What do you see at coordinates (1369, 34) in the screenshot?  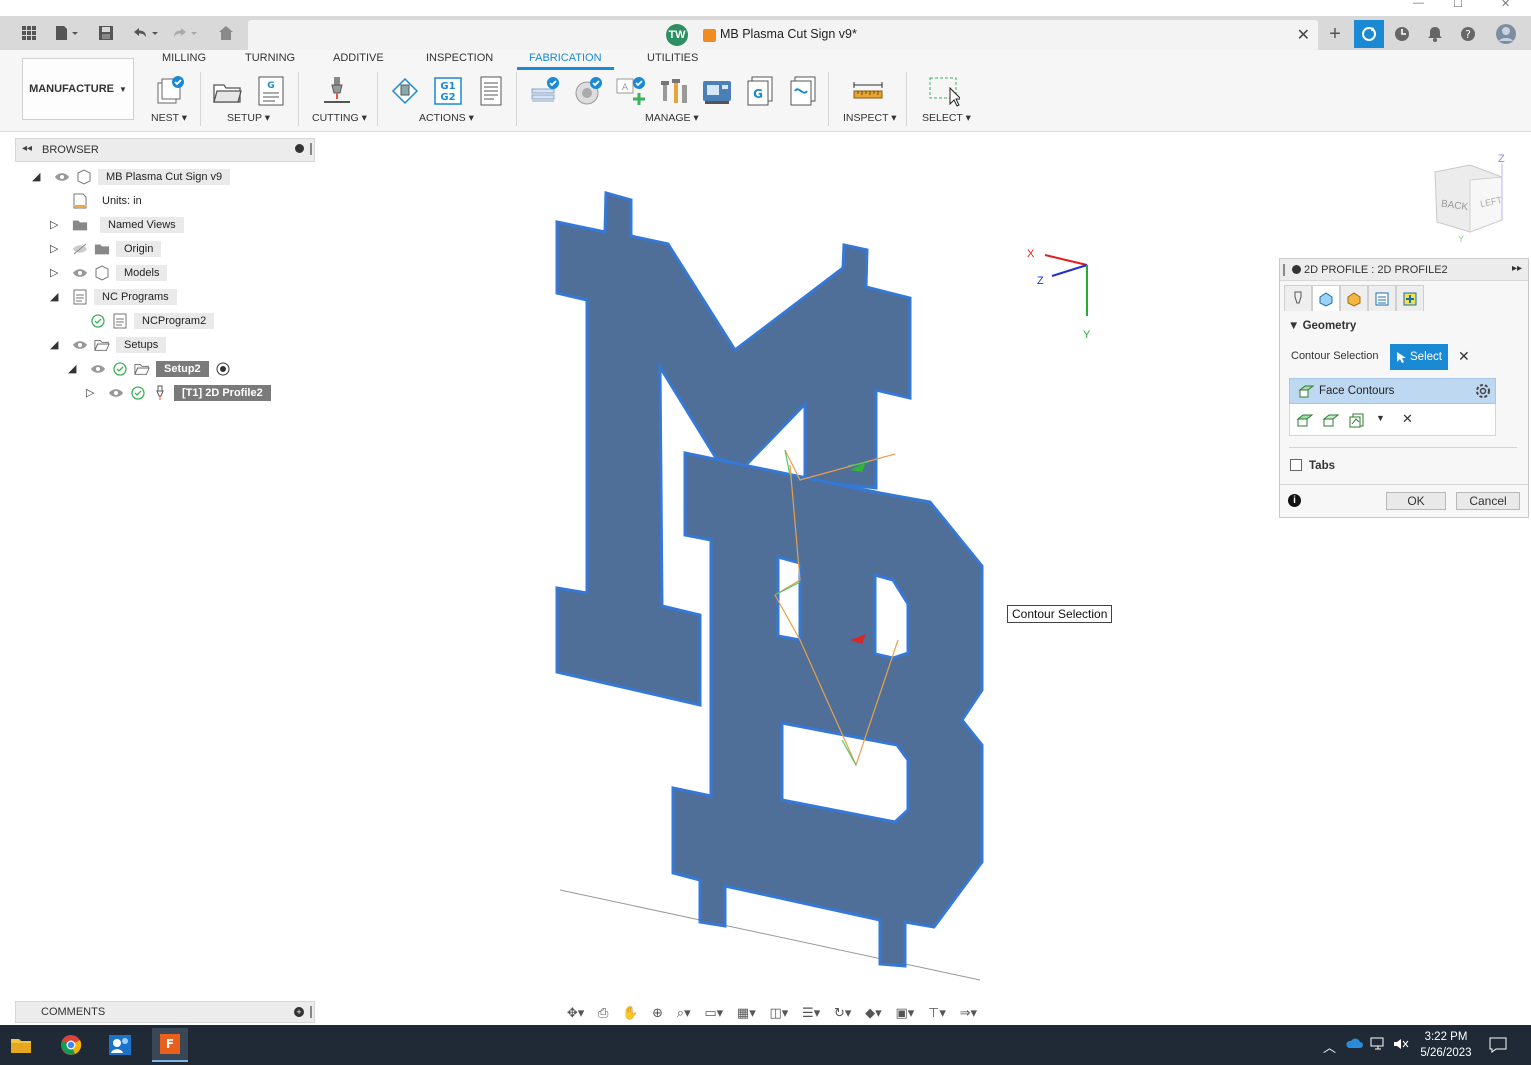 I see `sync-icon` at bounding box center [1369, 34].